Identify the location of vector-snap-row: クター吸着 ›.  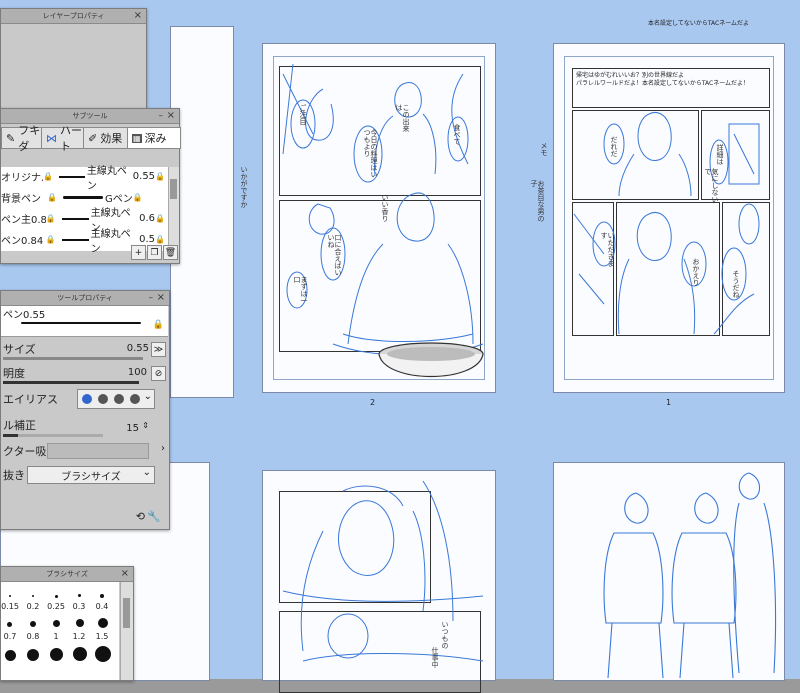
(85, 451).